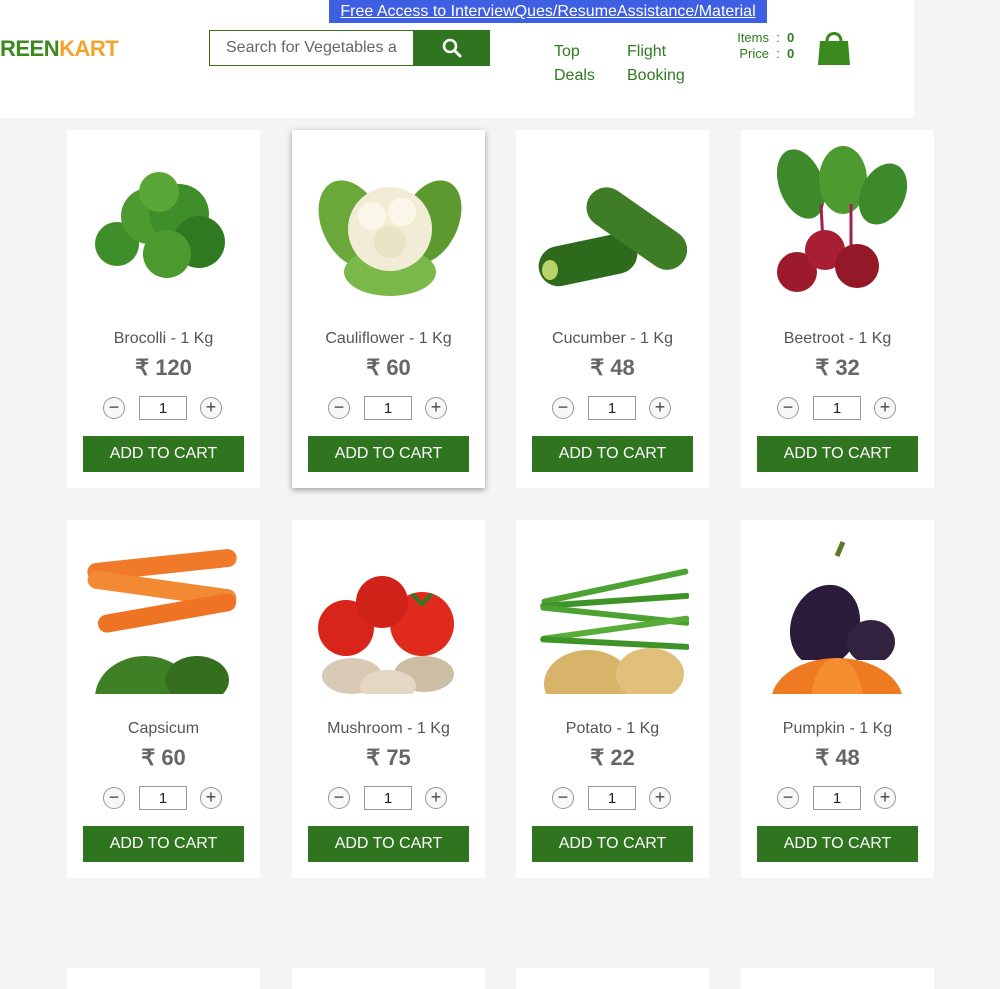 This screenshot has height=989, width=1000. I want to click on product-card: Cucumber - 1 Kg ₹ 48 − + ADD TO CART, so click(612, 309).